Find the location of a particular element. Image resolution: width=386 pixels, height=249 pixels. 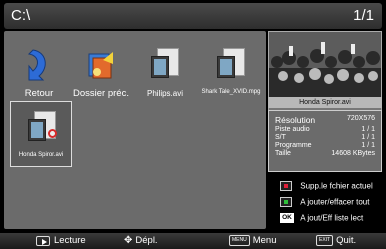

action-add-remove-all: A jouter/effacer tout is located at coordinates (324, 202).